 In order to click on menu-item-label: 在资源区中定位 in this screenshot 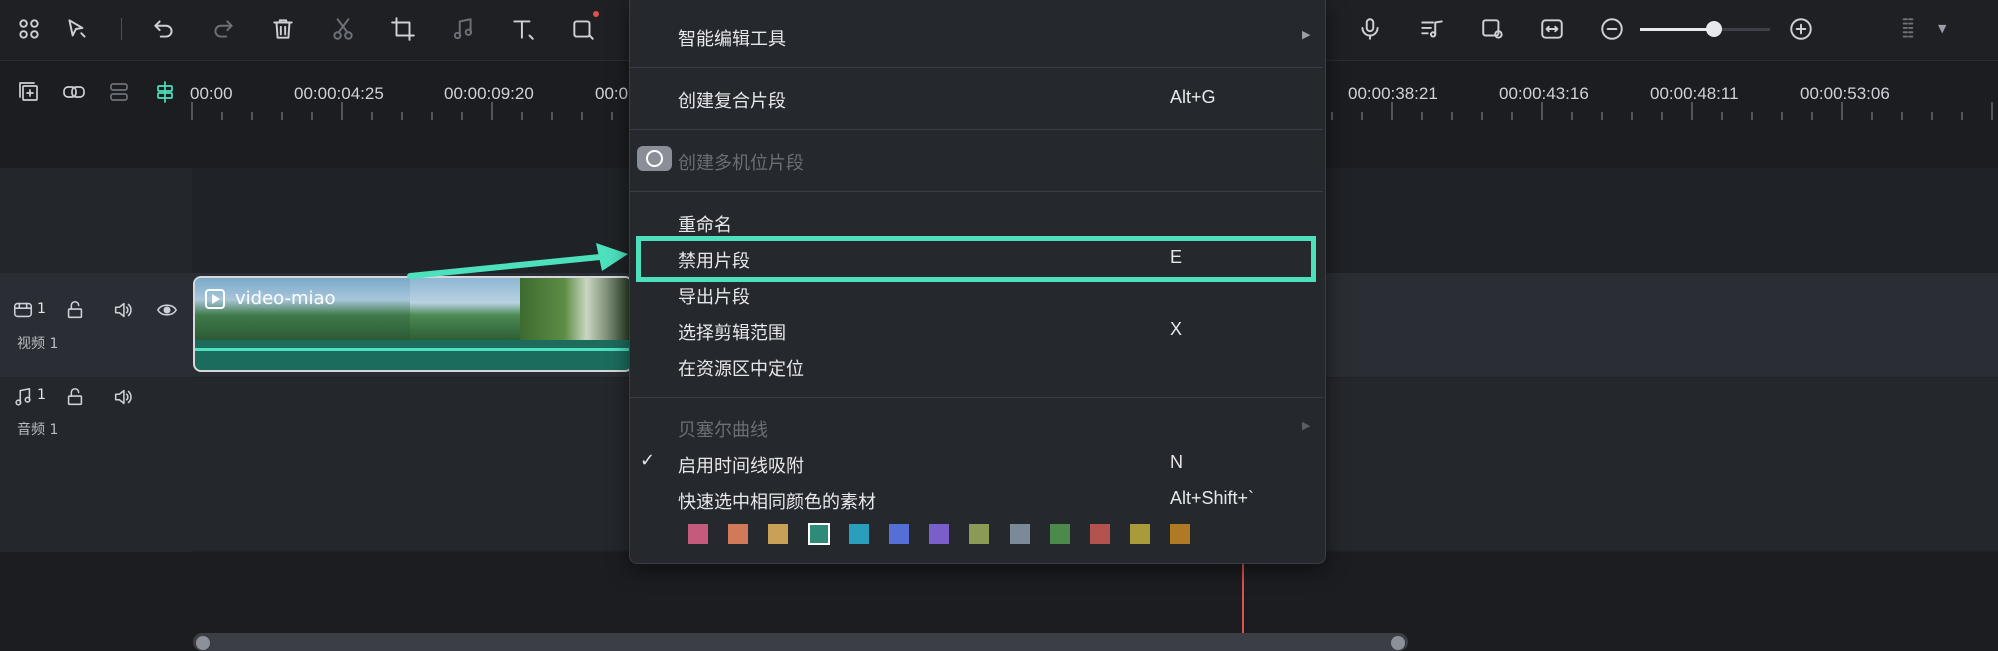, I will do `click(741, 369)`.